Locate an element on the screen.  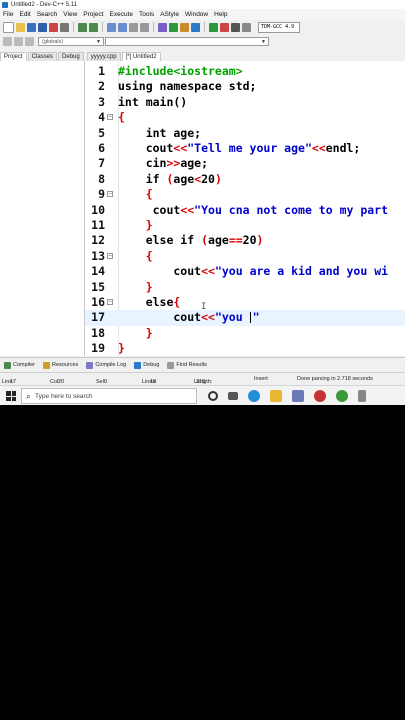
code-line: 8 if (age<20) is located at coordinates (245, 179).